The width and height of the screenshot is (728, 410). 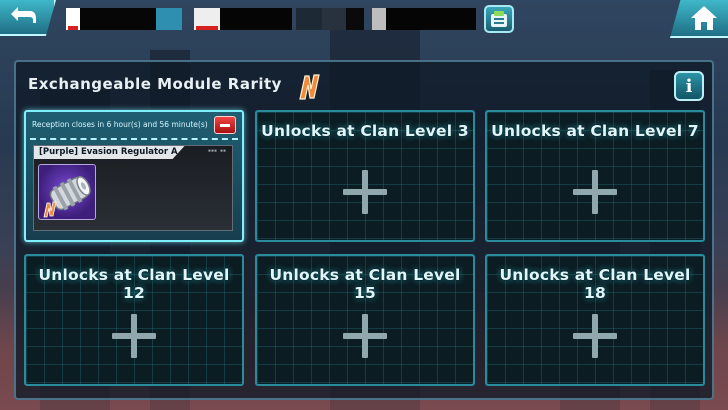 I want to click on home-icon, so click(x=704, y=18).